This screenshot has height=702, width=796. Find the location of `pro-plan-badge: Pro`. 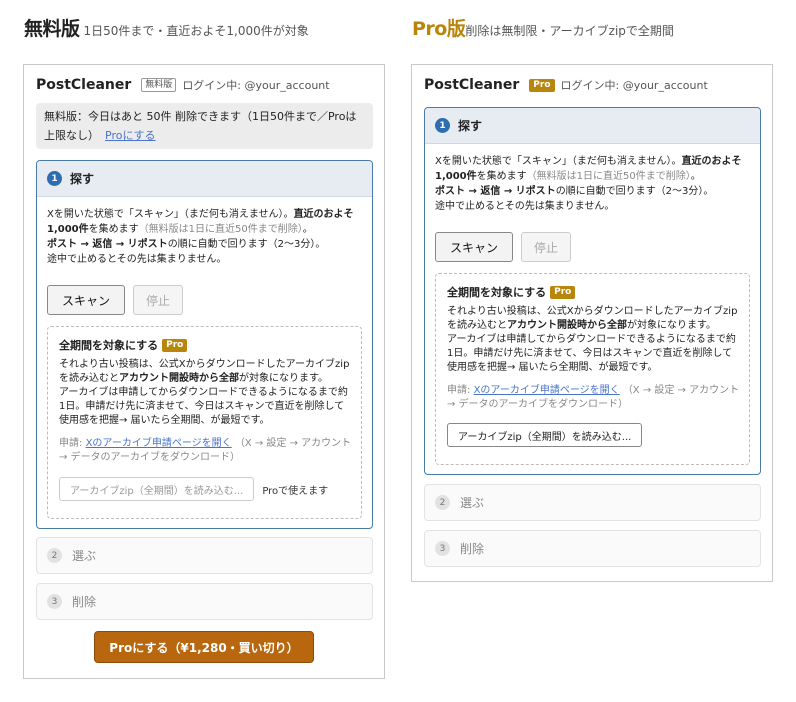

pro-plan-badge: Pro is located at coordinates (542, 85).